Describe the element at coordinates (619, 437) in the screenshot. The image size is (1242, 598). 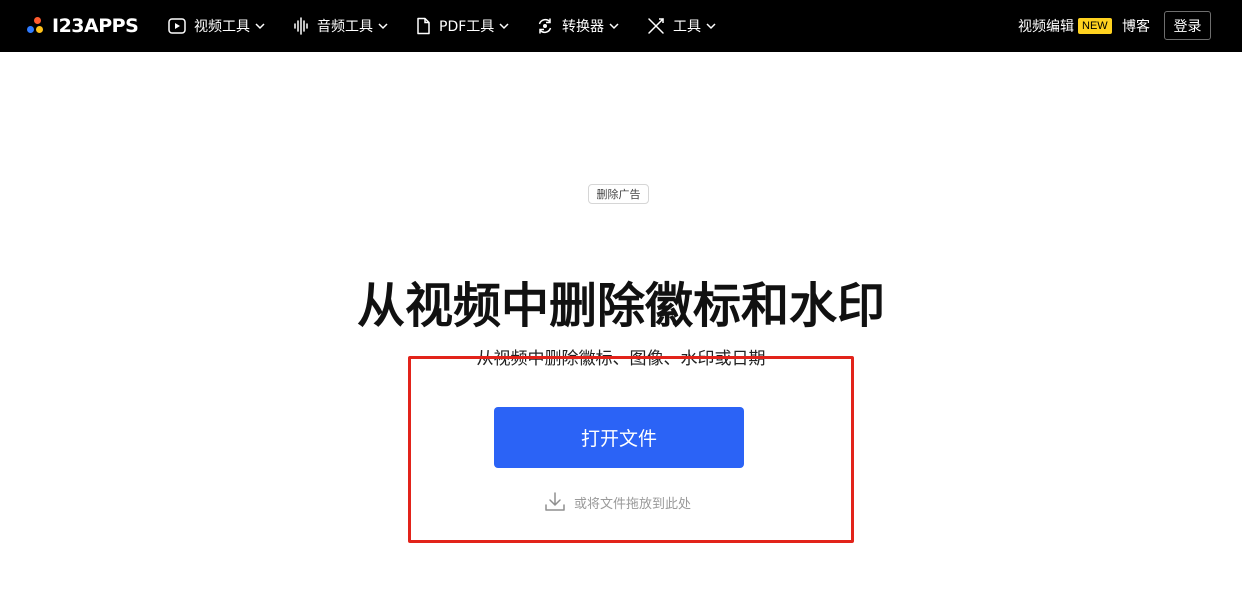
I see `open-file-button: 打开文件` at that location.